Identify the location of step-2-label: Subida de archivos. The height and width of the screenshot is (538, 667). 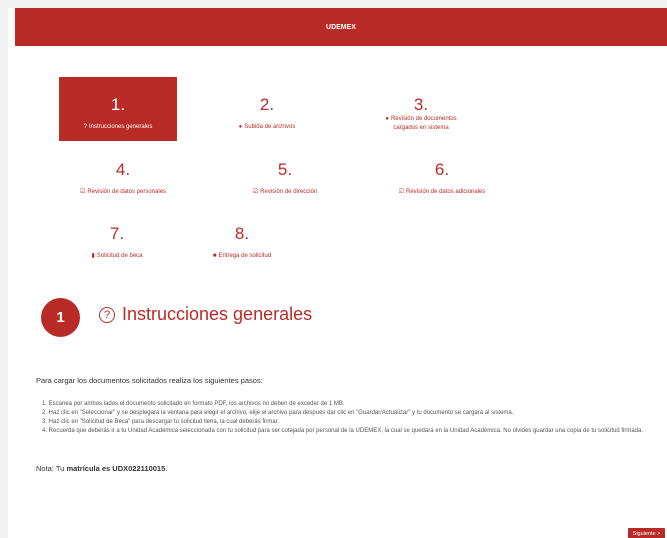
(270, 127).